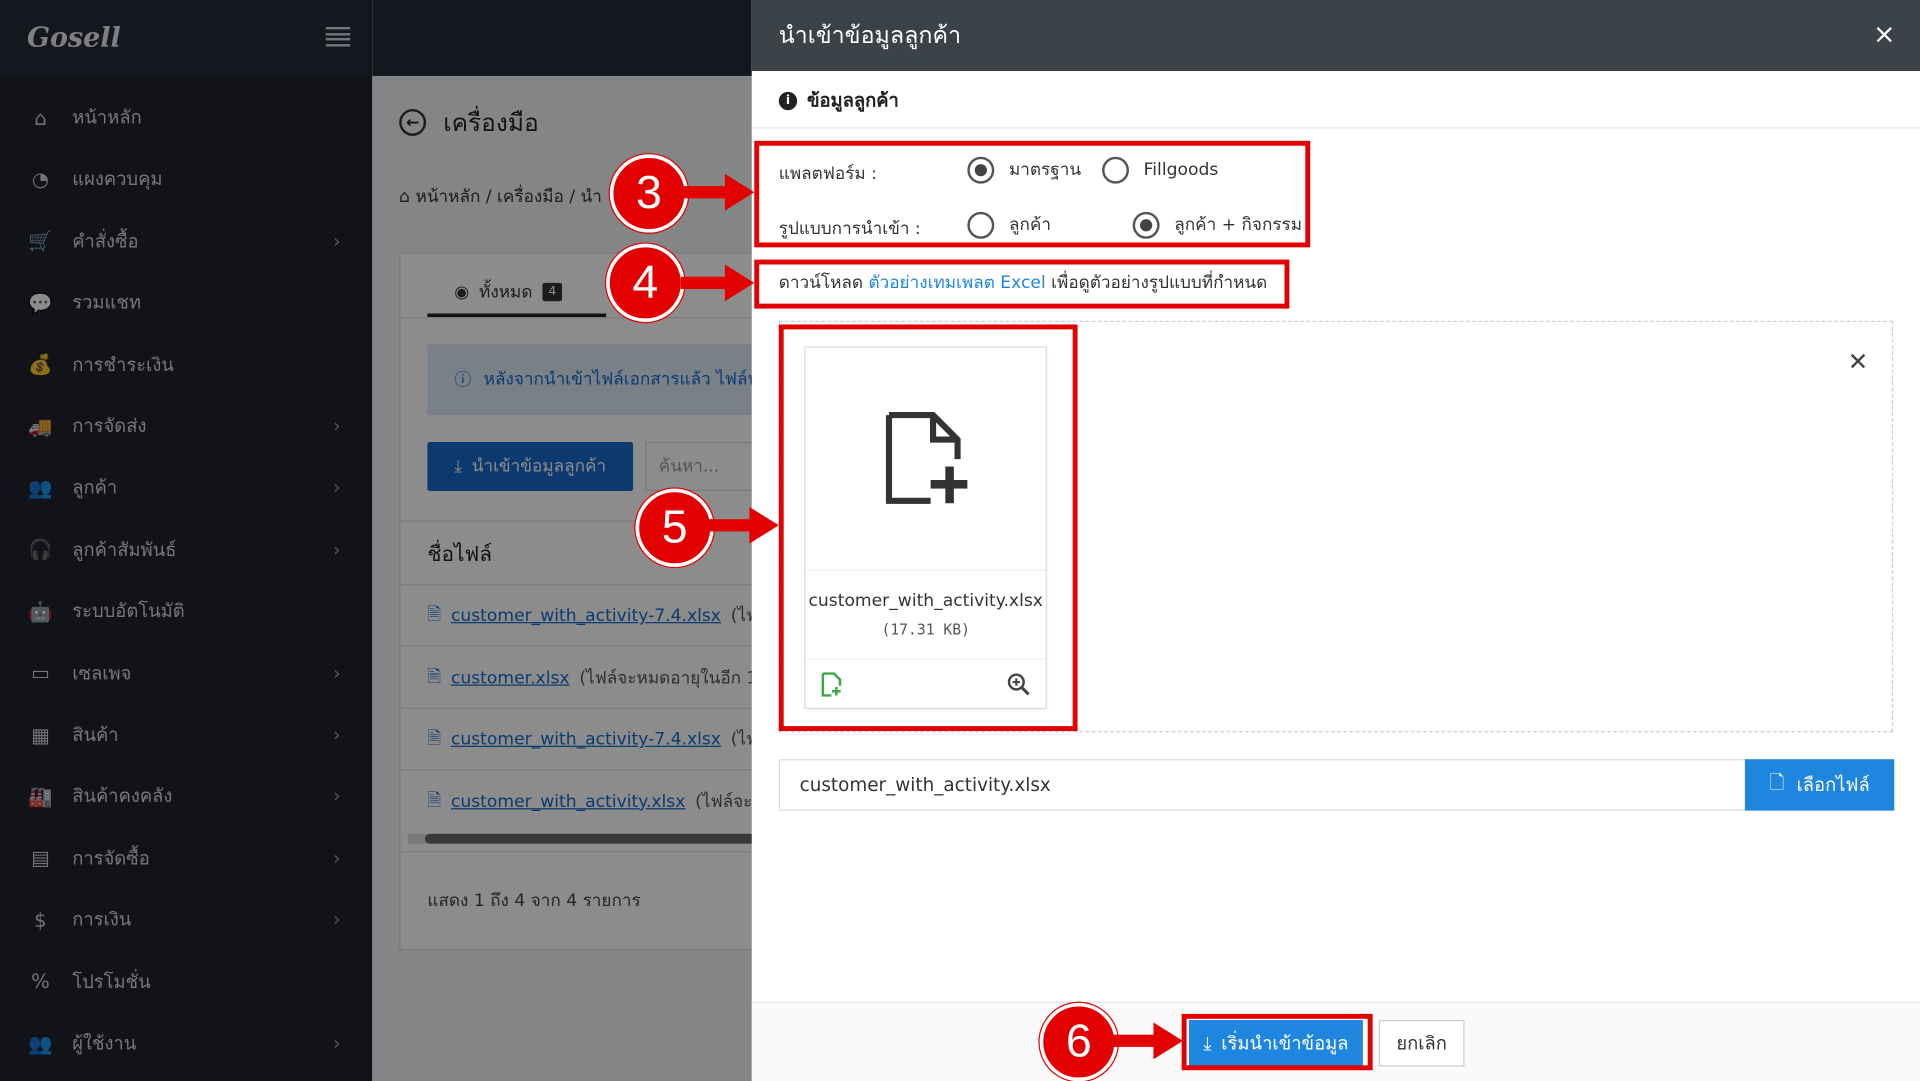  Describe the element at coordinates (1335, 36) in the screenshot. I see `modal-header: นำเข้าข้อมูลลูกค้า ×` at that location.